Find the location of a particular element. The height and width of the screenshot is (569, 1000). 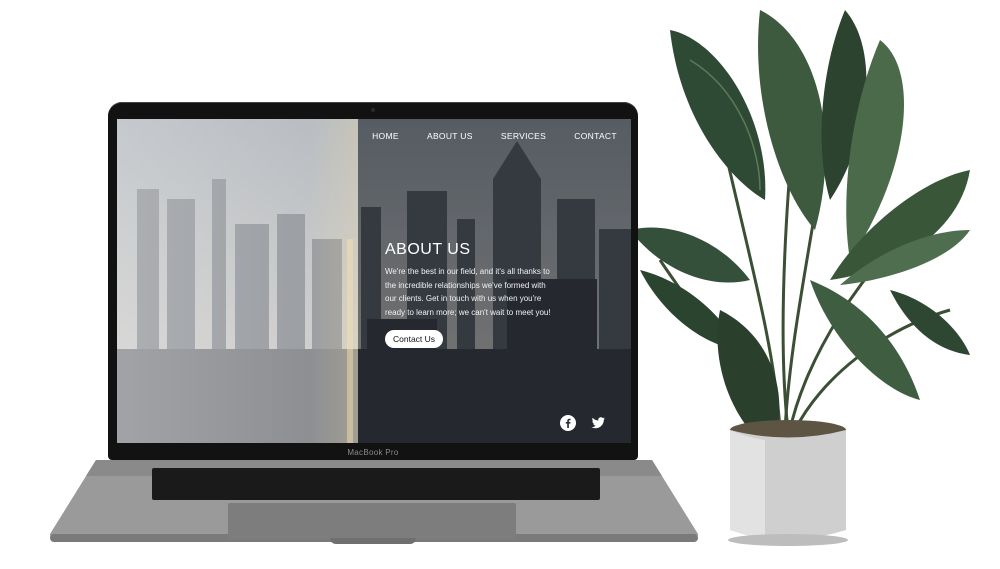

nav-home: HOME is located at coordinates (385, 136).